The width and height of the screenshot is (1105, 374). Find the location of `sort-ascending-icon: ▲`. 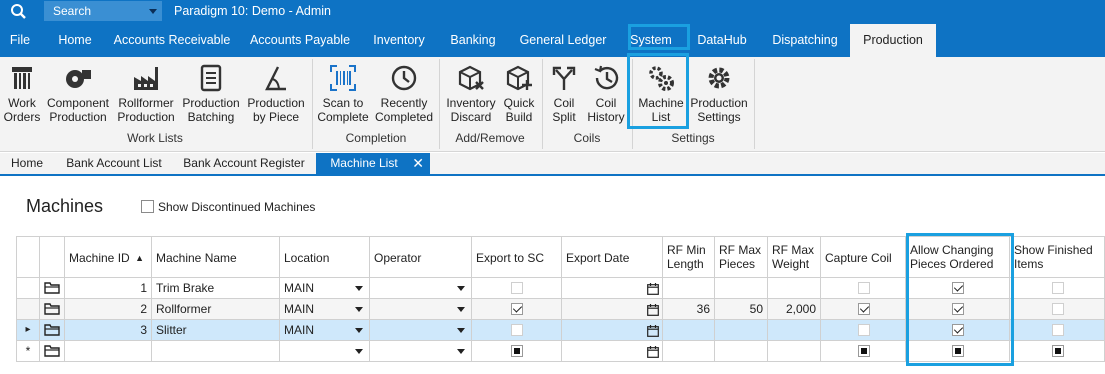

sort-ascending-icon: ▲ is located at coordinates (139, 258).